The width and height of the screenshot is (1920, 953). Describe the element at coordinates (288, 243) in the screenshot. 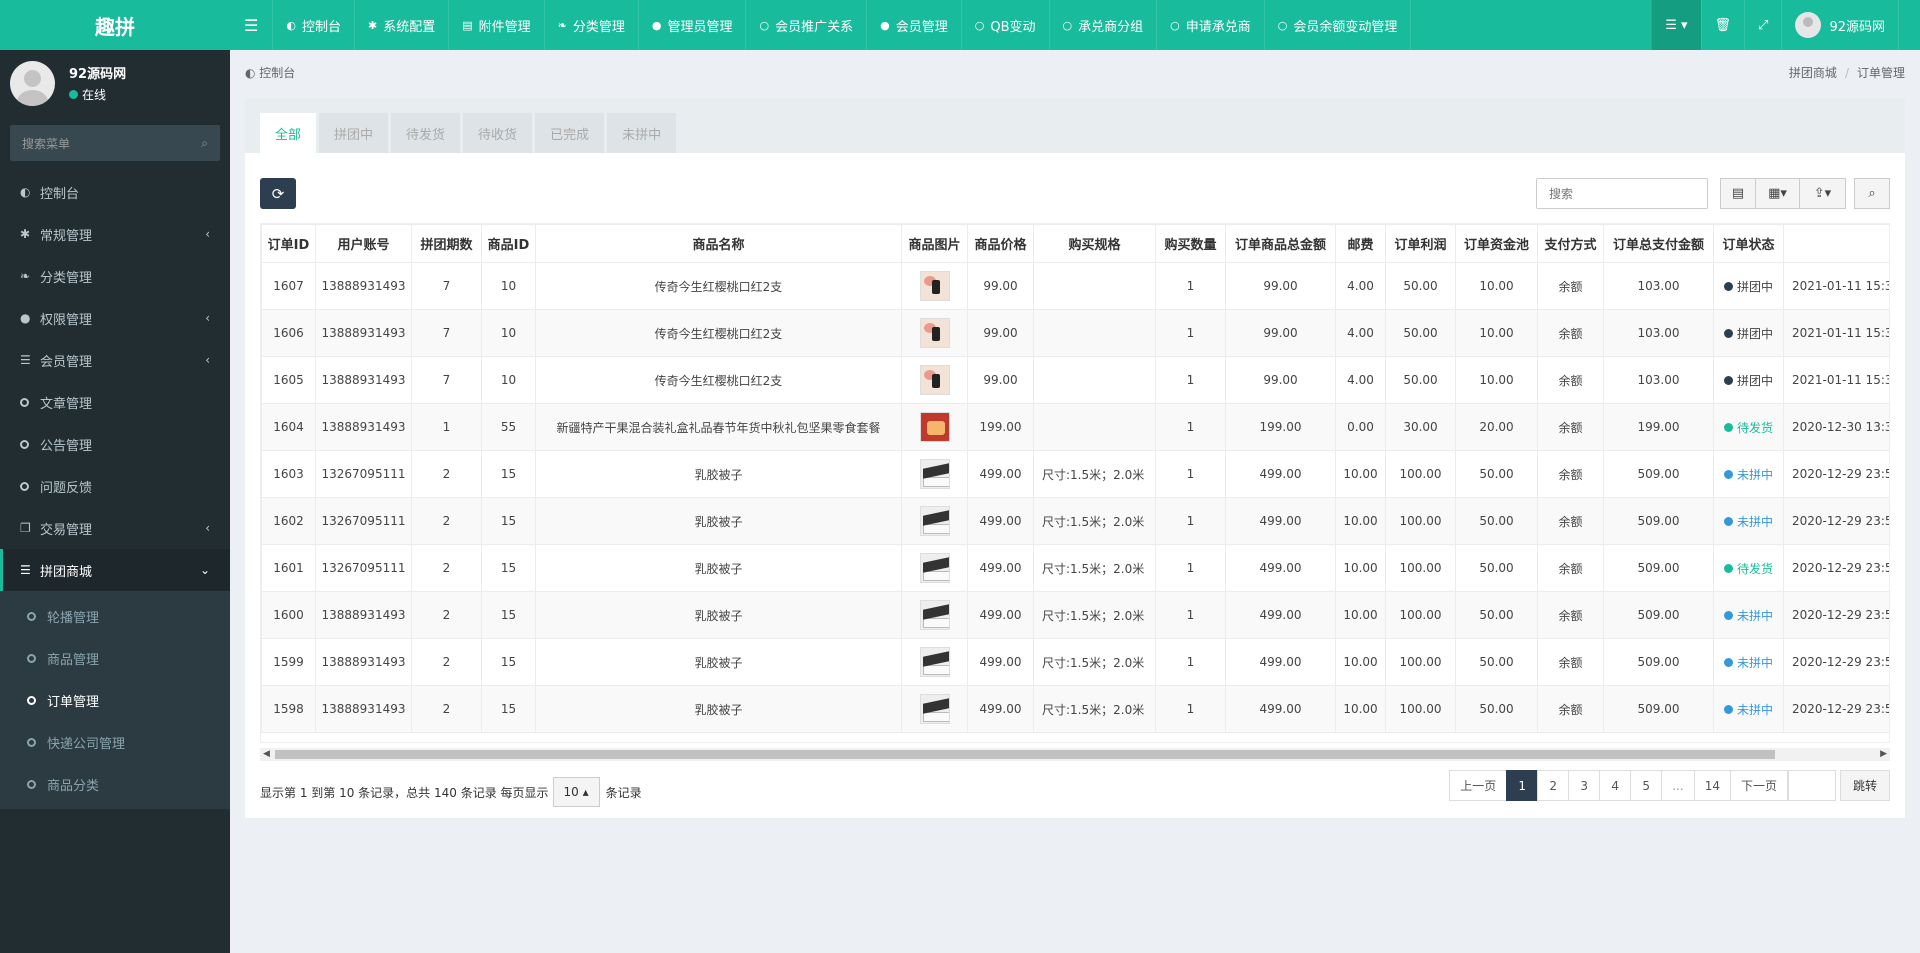

I see `column-header: 订单ID` at that location.